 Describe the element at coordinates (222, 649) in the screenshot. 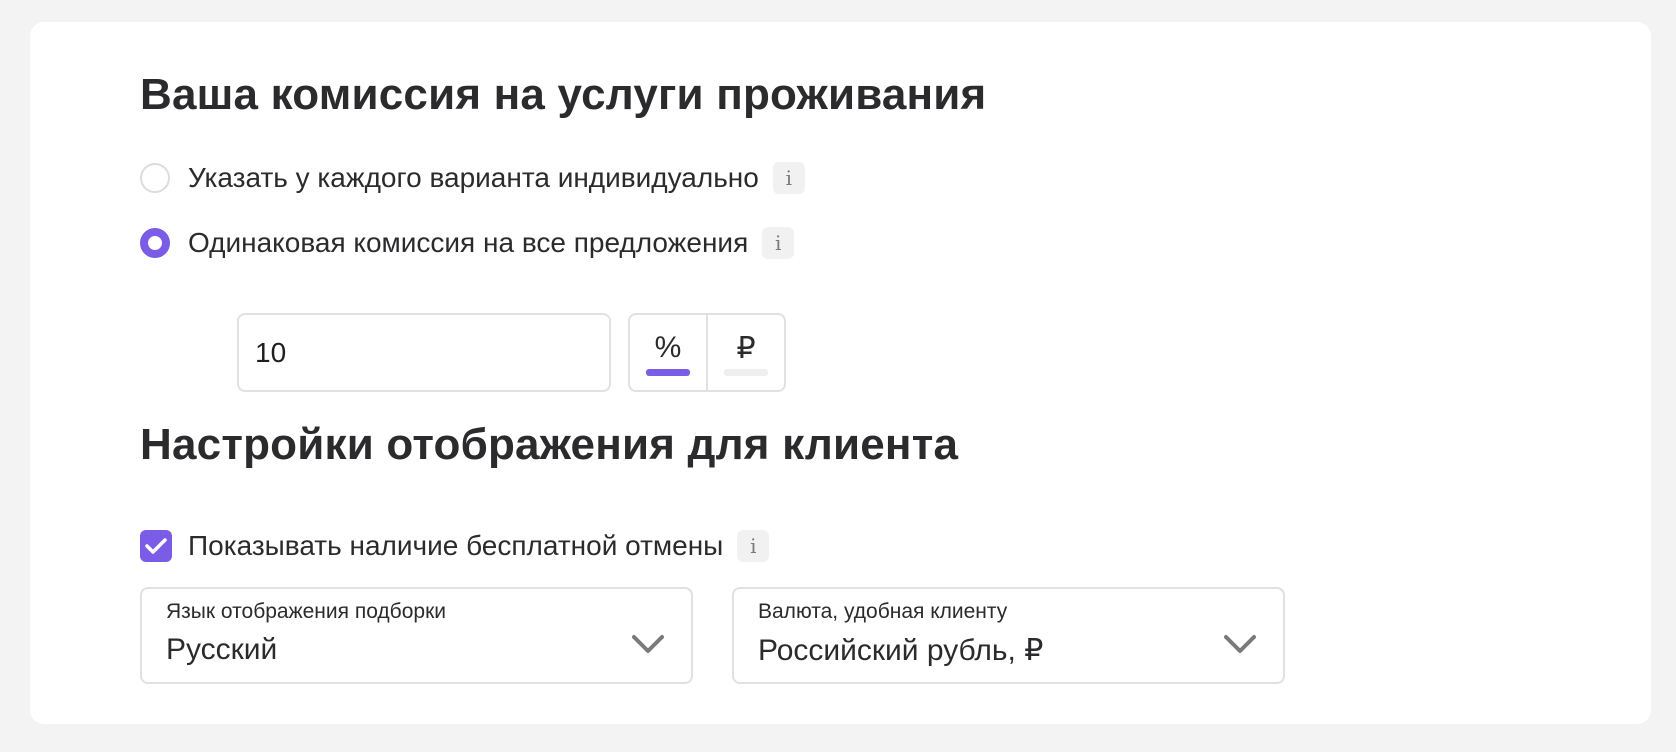

I see `language-select-value: Русский` at that location.